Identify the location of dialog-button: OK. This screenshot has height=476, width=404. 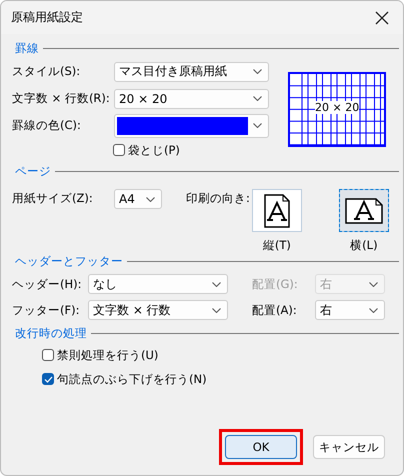
(261, 447).